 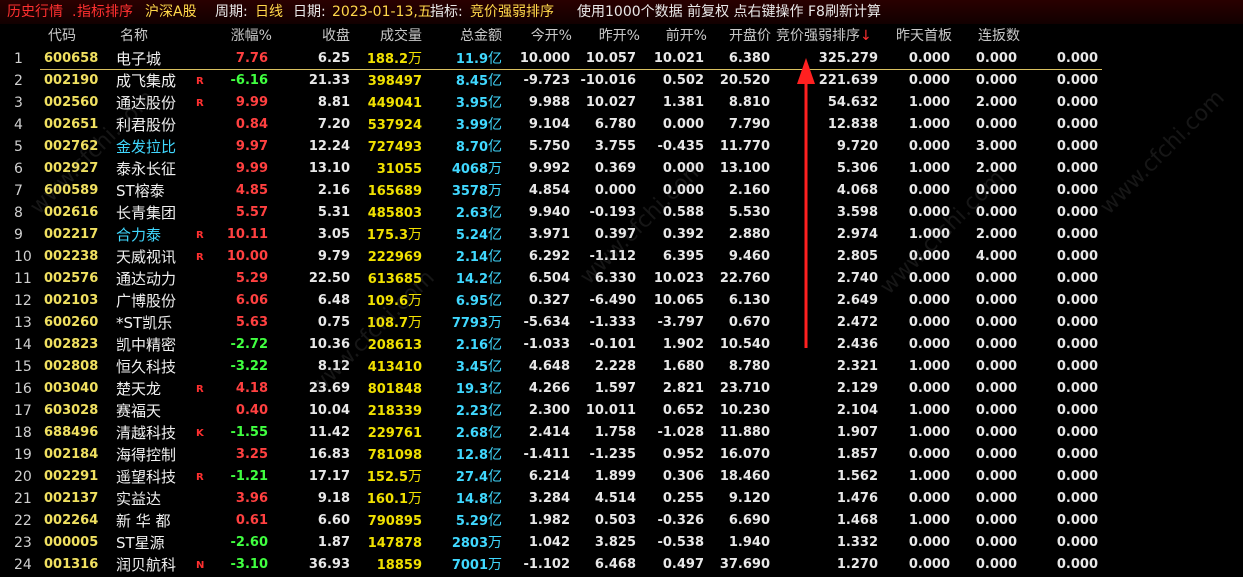 What do you see at coordinates (824, 36) in the screenshot?
I see `col-header-score: 竞价强弱排序↓` at bounding box center [824, 36].